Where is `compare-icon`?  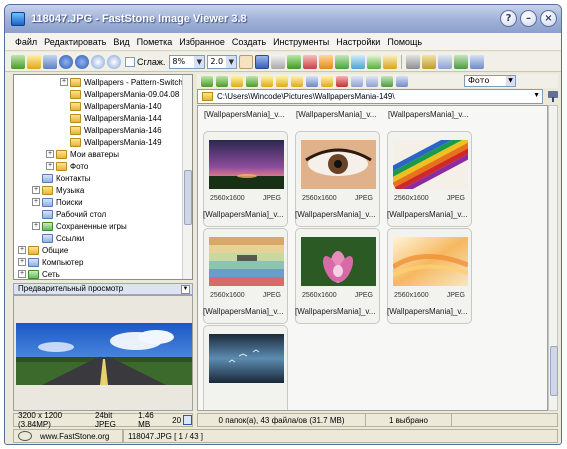 compare-icon is located at coordinates (413, 61).